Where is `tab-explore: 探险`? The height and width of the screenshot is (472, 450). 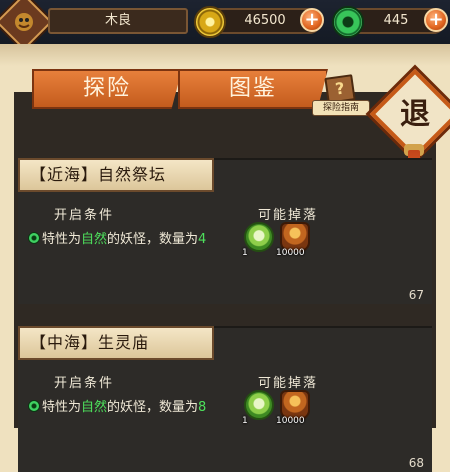
tab-explore: 探险 is located at coordinates (107, 89).